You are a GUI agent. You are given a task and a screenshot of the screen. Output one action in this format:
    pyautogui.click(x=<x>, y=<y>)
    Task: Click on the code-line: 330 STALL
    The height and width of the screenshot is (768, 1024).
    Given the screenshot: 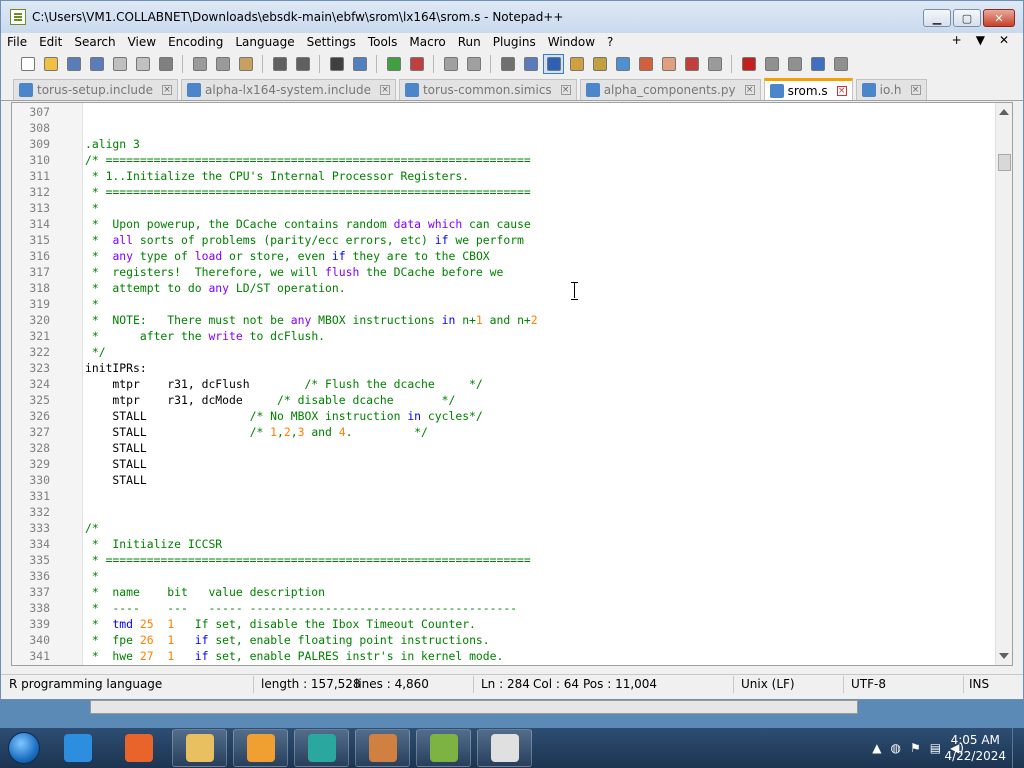 What is the action you would take?
    pyautogui.click(x=507, y=480)
    